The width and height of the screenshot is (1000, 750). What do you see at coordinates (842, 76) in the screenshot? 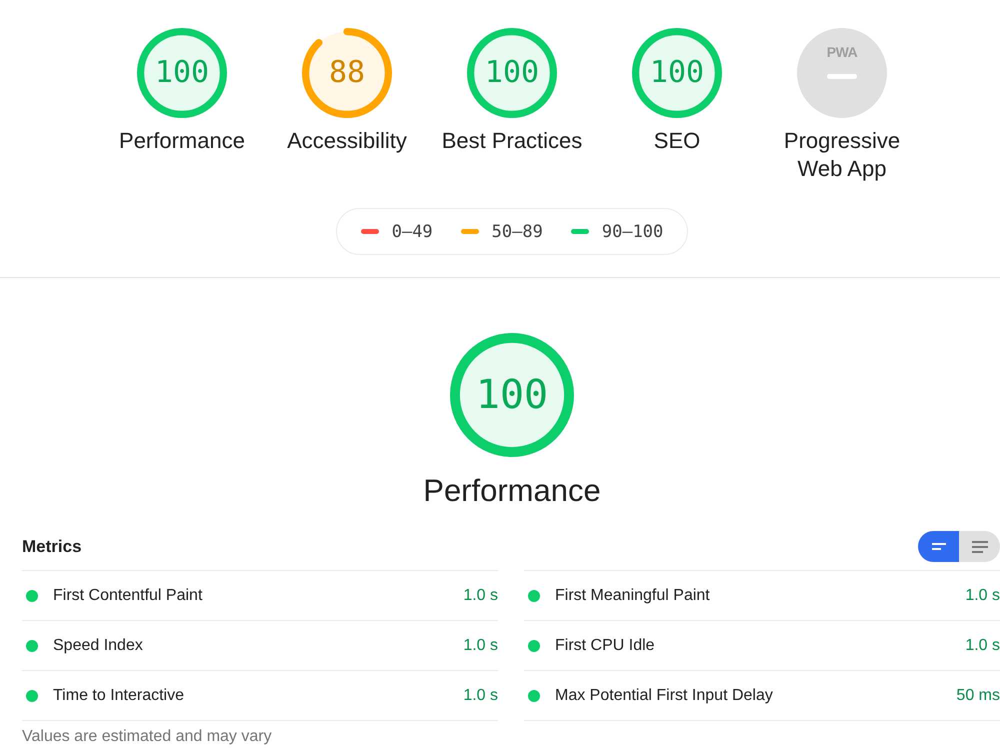
I see `dash-icon` at bounding box center [842, 76].